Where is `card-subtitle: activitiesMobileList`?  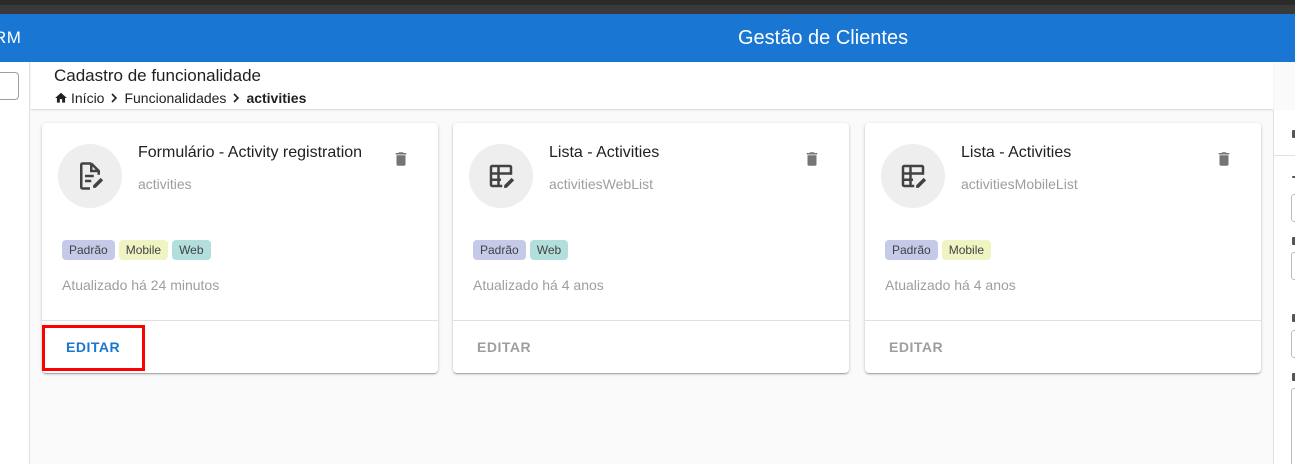
card-subtitle: activitiesMobileList is located at coordinates (1019, 184).